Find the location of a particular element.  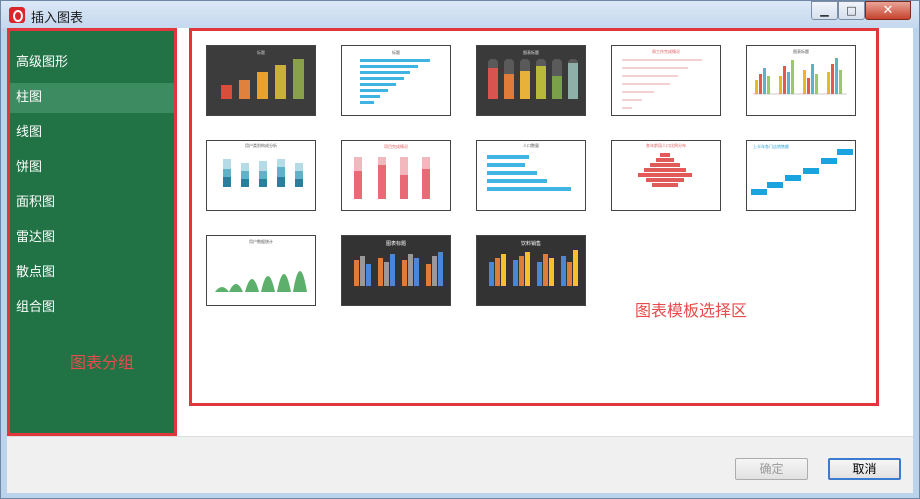

template-thumb-dark-bars: 标题 is located at coordinates (261, 80).